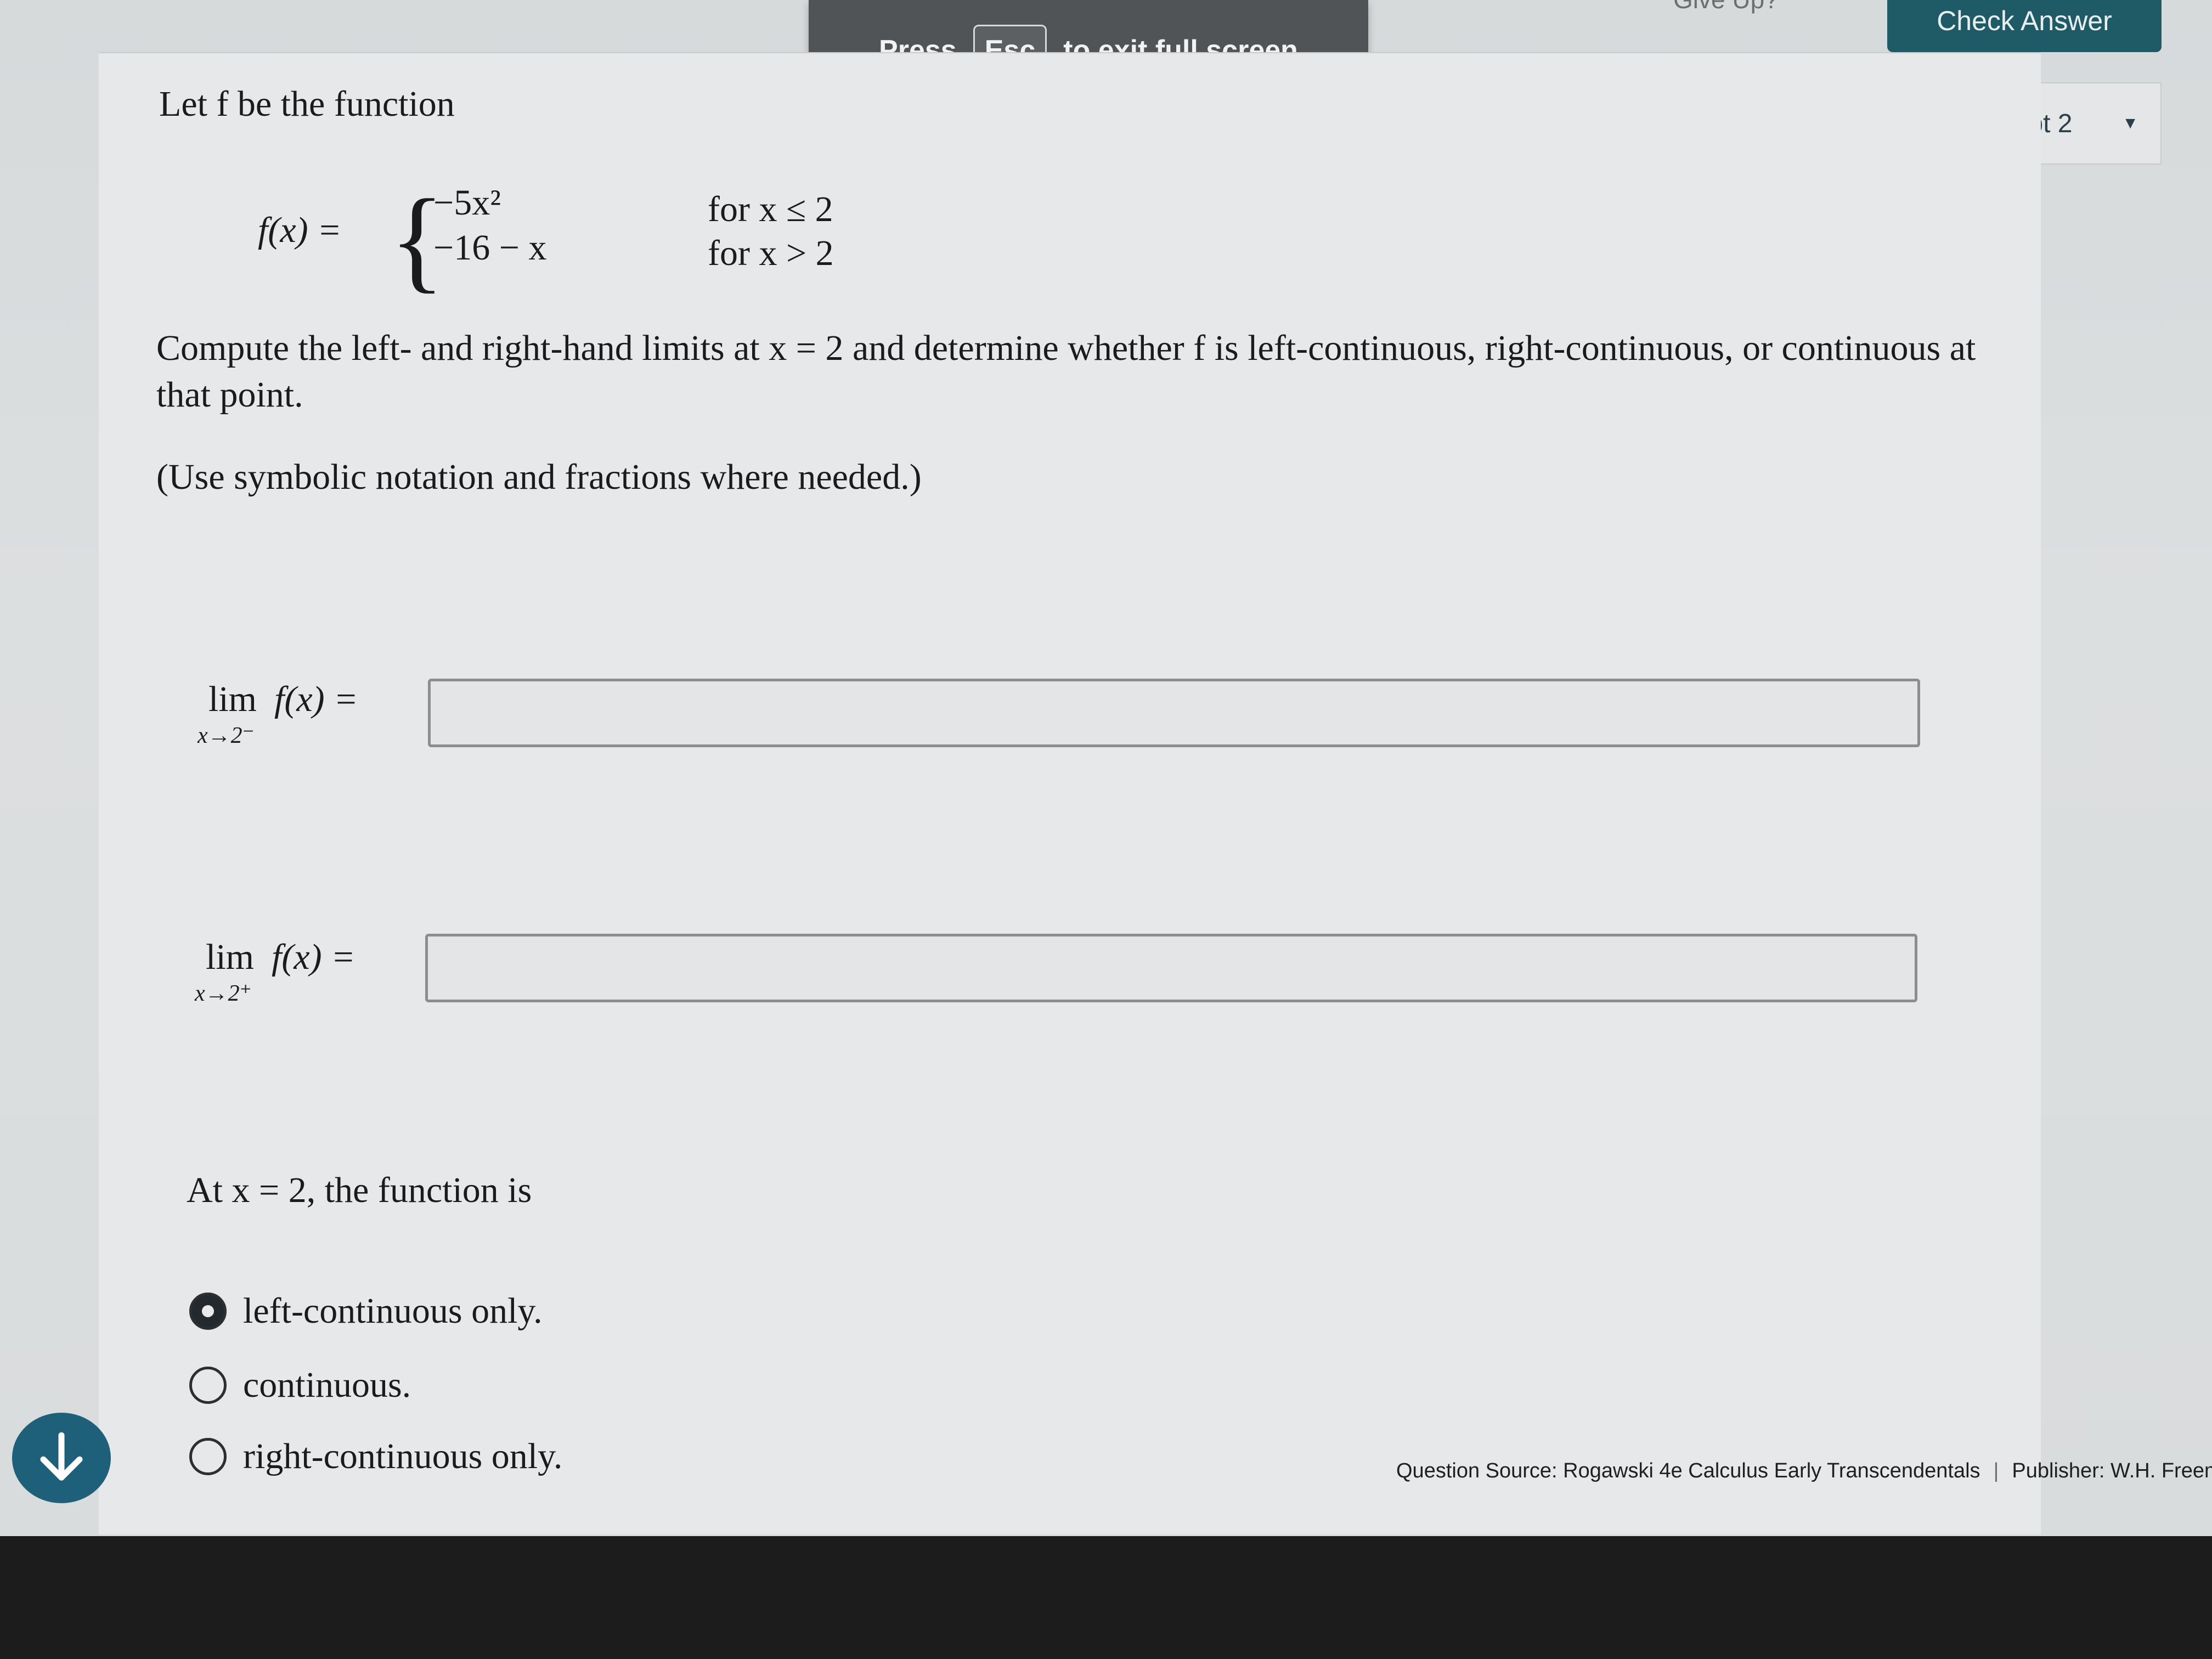 The width and height of the screenshot is (2212, 1659). Describe the element at coordinates (2025, 26) in the screenshot. I see `check-answer-button: Check Answer` at that location.